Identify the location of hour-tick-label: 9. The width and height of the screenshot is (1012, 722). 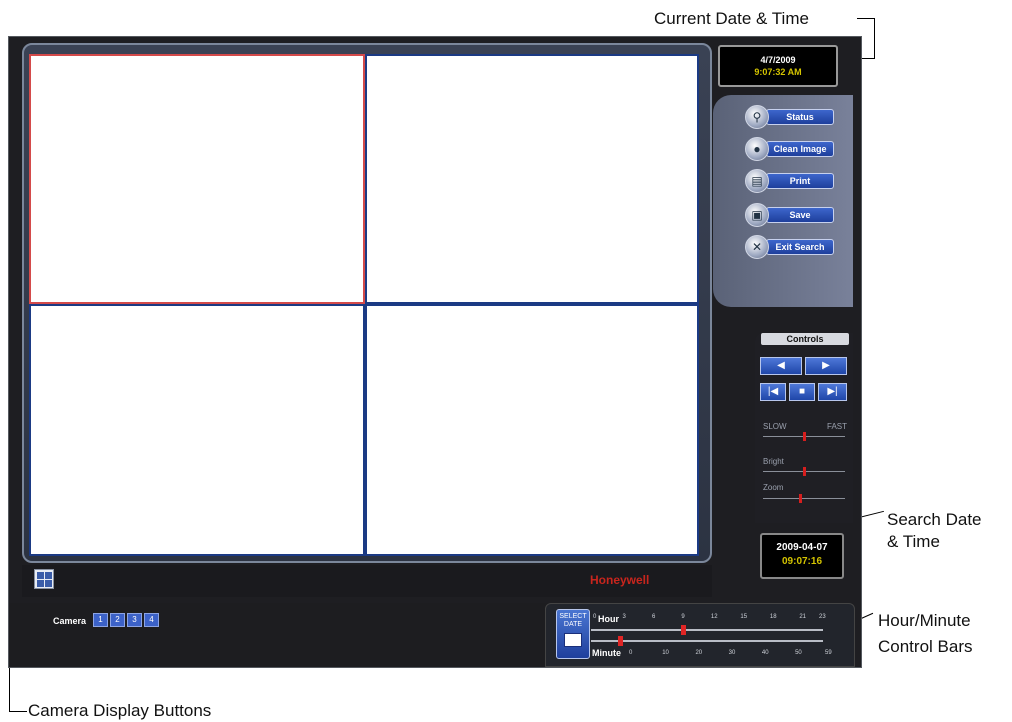
(683, 617).